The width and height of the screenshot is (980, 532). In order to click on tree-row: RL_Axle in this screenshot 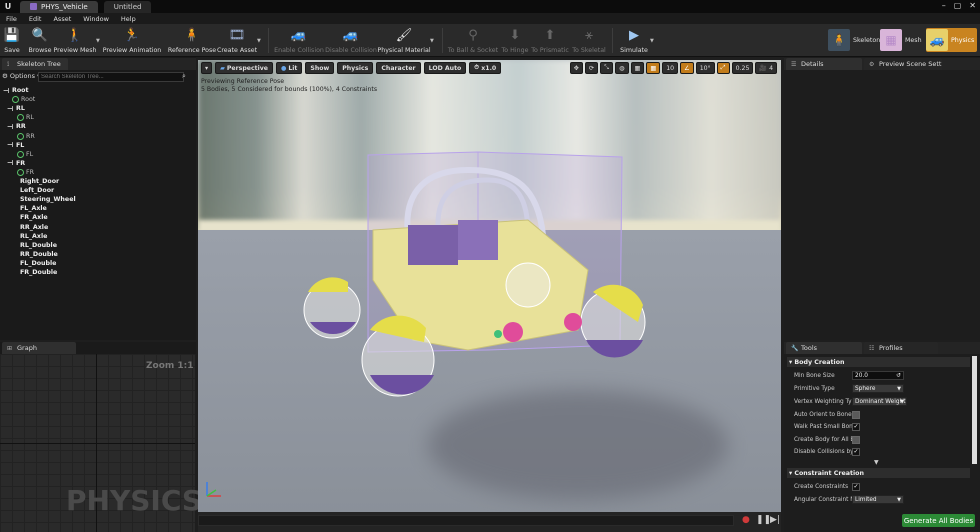, I will do `click(33, 236)`.